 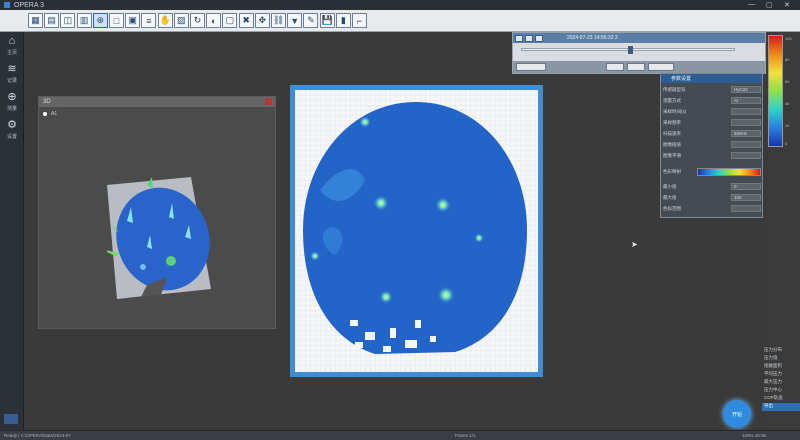 I want to click on select-tool-button: □, so click(x=116, y=20).